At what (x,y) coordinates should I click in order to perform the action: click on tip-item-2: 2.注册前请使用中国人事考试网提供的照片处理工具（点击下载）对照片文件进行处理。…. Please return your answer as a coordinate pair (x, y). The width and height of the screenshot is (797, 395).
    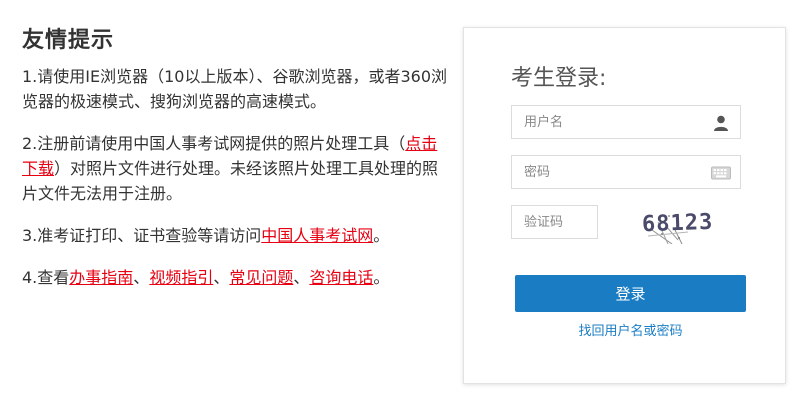
    Looking at the image, I should click on (237, 168).